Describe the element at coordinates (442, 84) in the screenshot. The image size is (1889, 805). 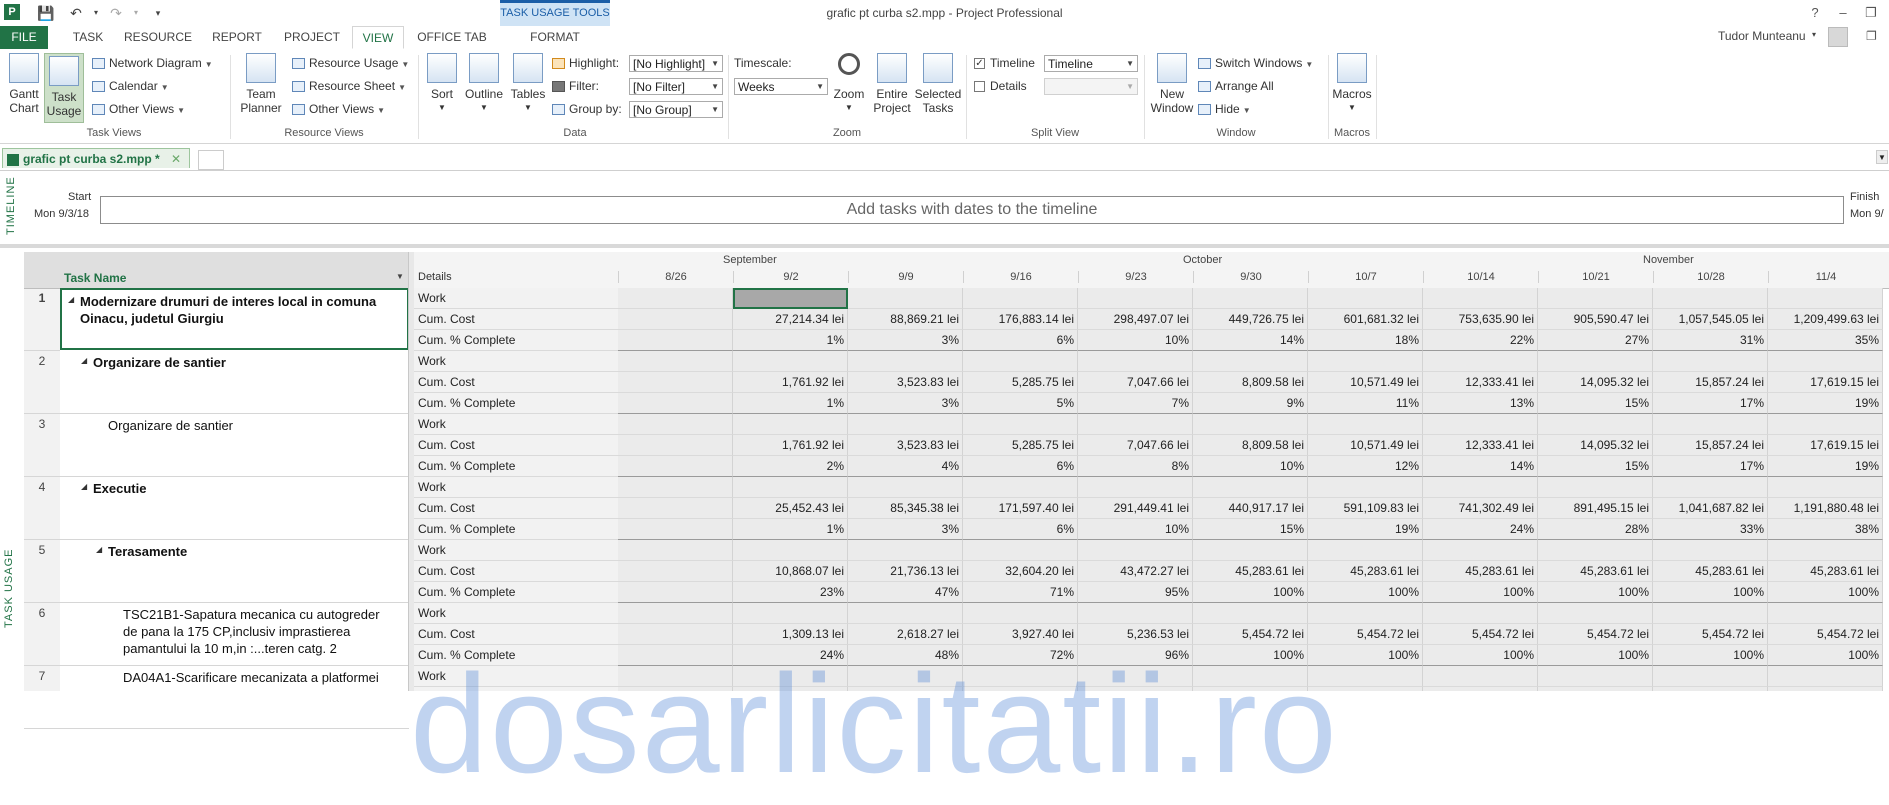
I see `sort-button: Sort ▼` at that location.